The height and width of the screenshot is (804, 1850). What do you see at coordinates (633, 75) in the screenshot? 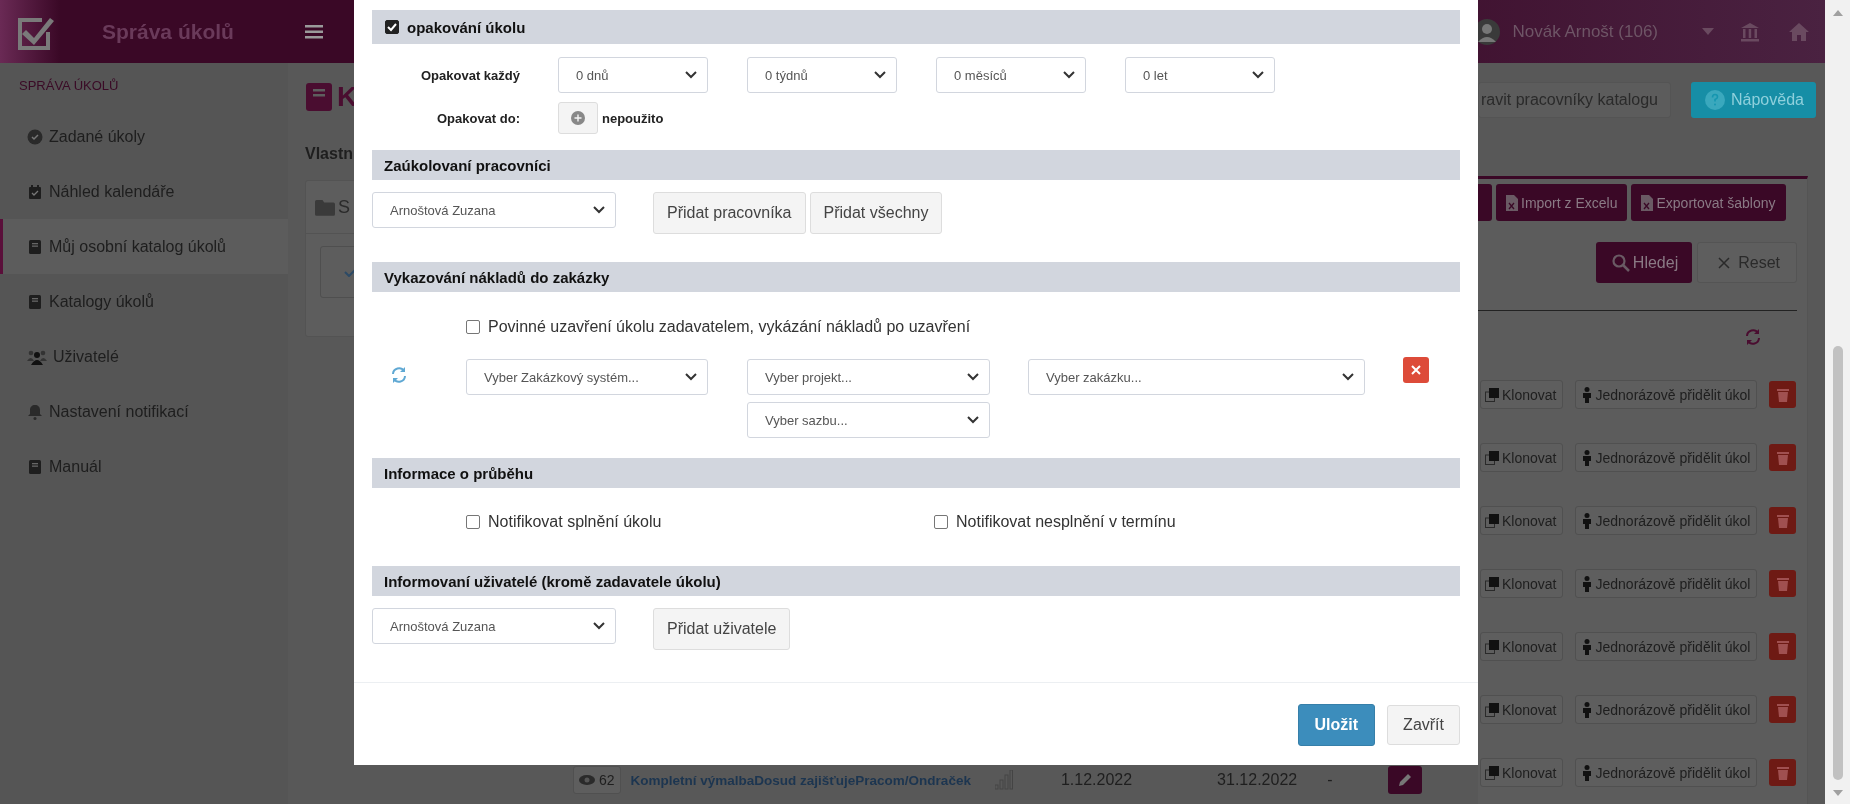
I see `dropdown: 0 dnů` at bounding box center [633, 75].